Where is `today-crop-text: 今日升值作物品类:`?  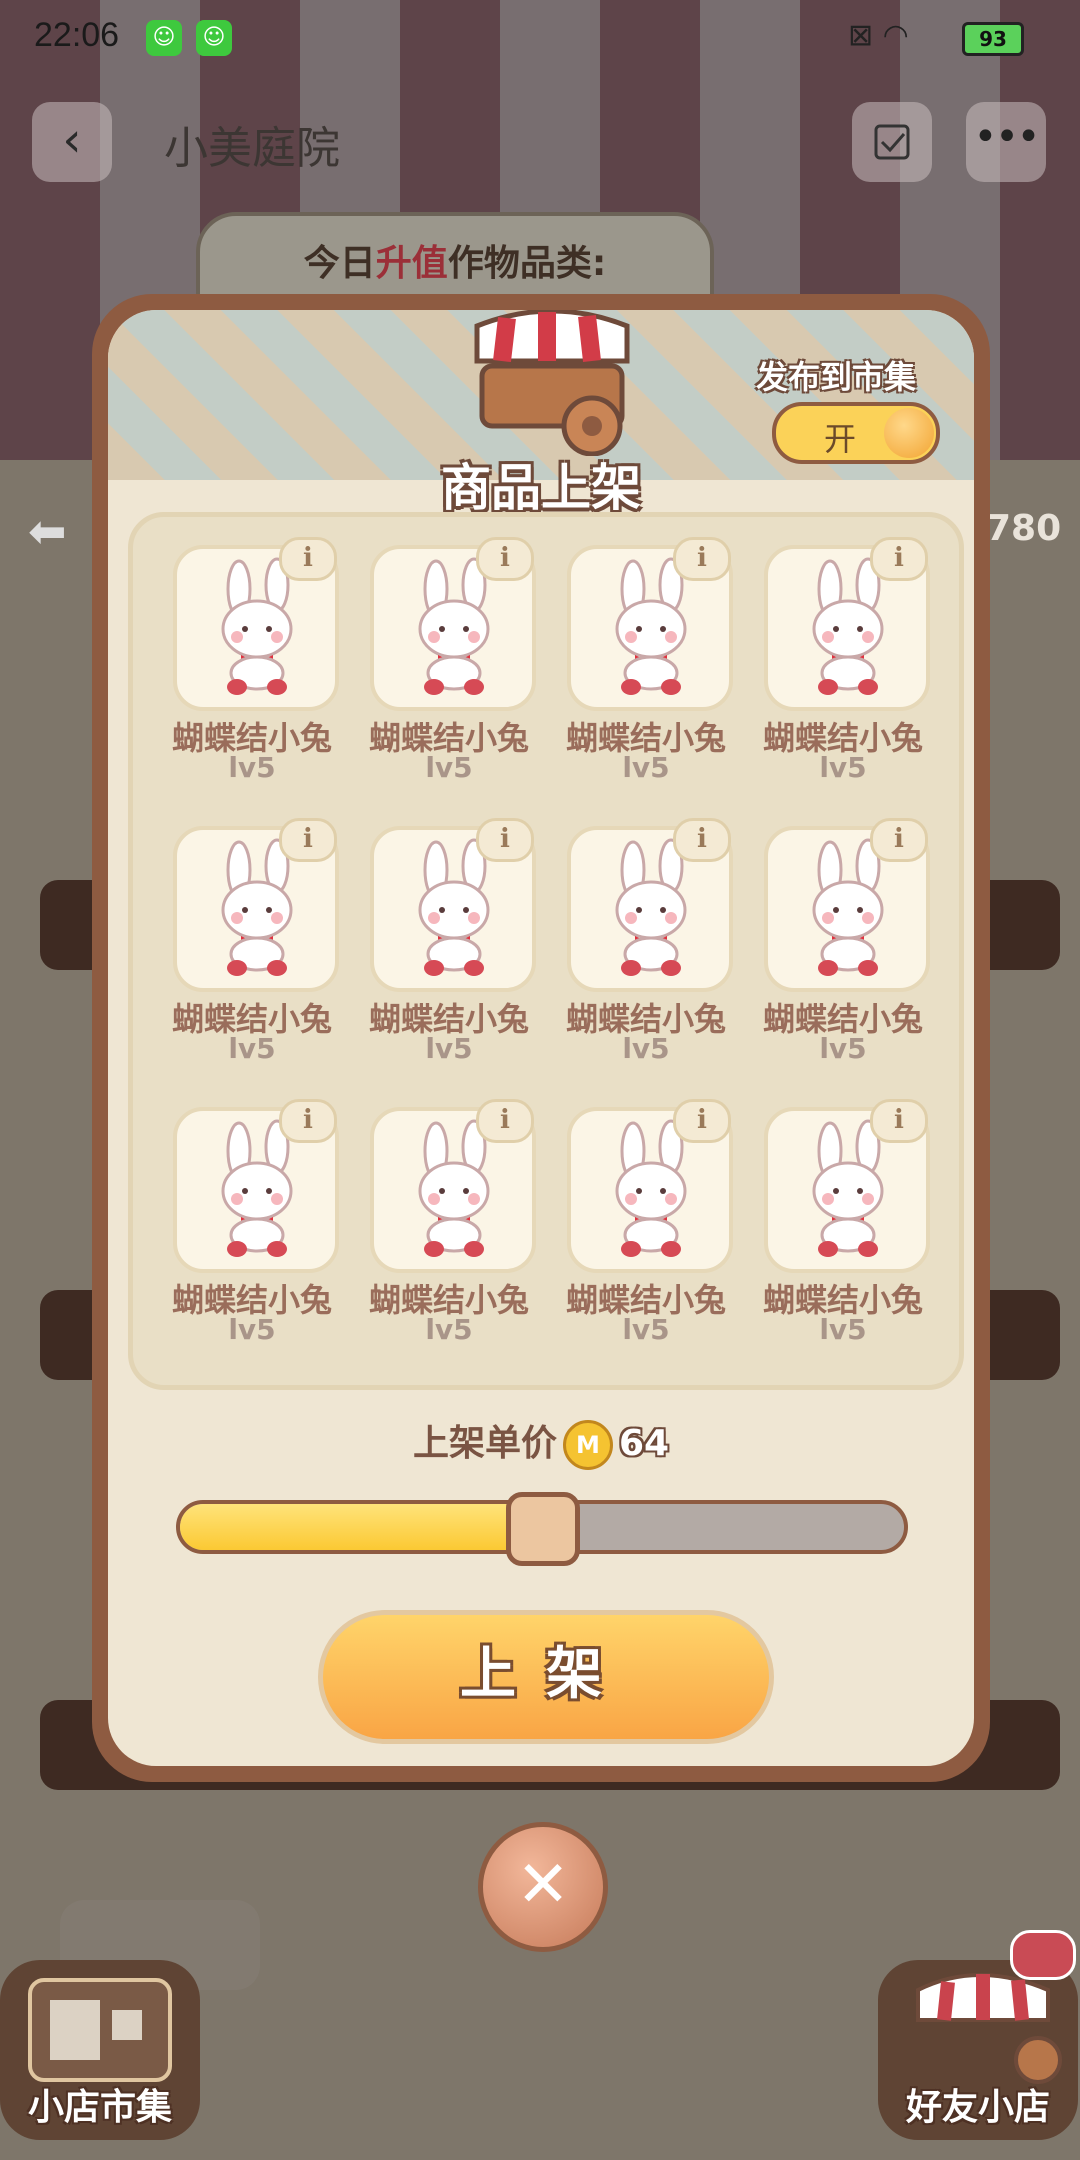 today-crop-text: 今日升值作物品类: is located at coordinates (455, 263).